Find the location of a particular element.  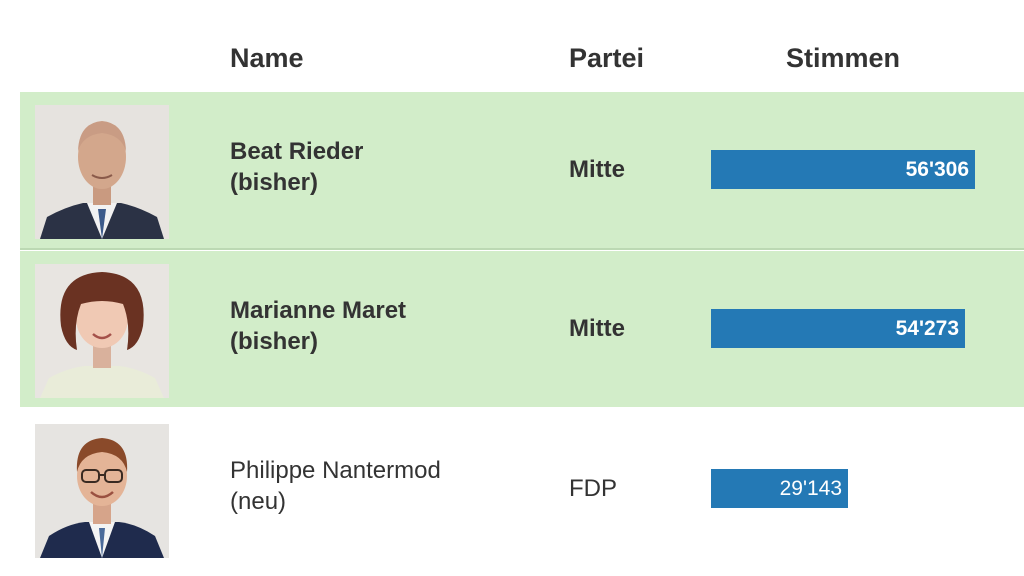

candidate-name: Marianne Maret (bisher) is located at coordinates (318, 326).